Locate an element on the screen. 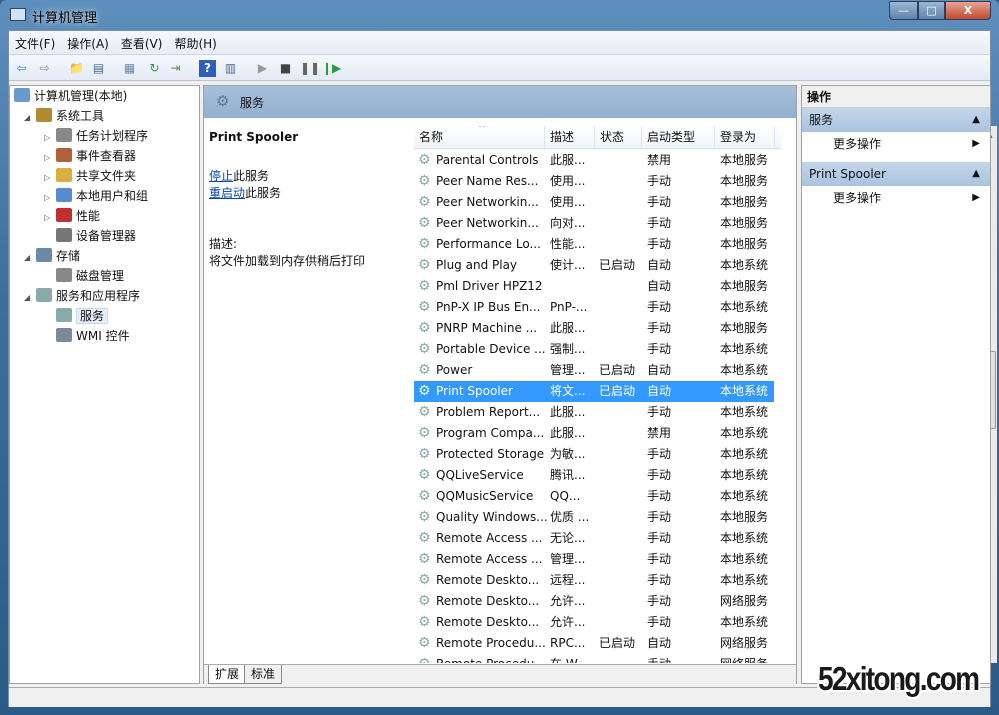 The image size is (999, 715). maximize-button: □ is located at coordinates (931, 10).